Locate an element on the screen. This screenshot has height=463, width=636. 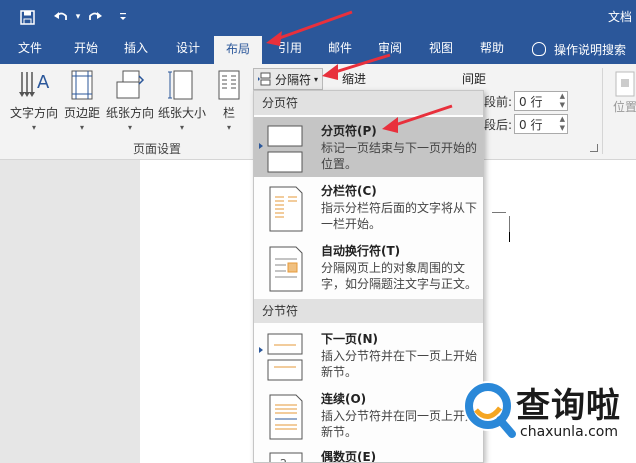
tab-view: 视图 is located at coordinates (441, 49).